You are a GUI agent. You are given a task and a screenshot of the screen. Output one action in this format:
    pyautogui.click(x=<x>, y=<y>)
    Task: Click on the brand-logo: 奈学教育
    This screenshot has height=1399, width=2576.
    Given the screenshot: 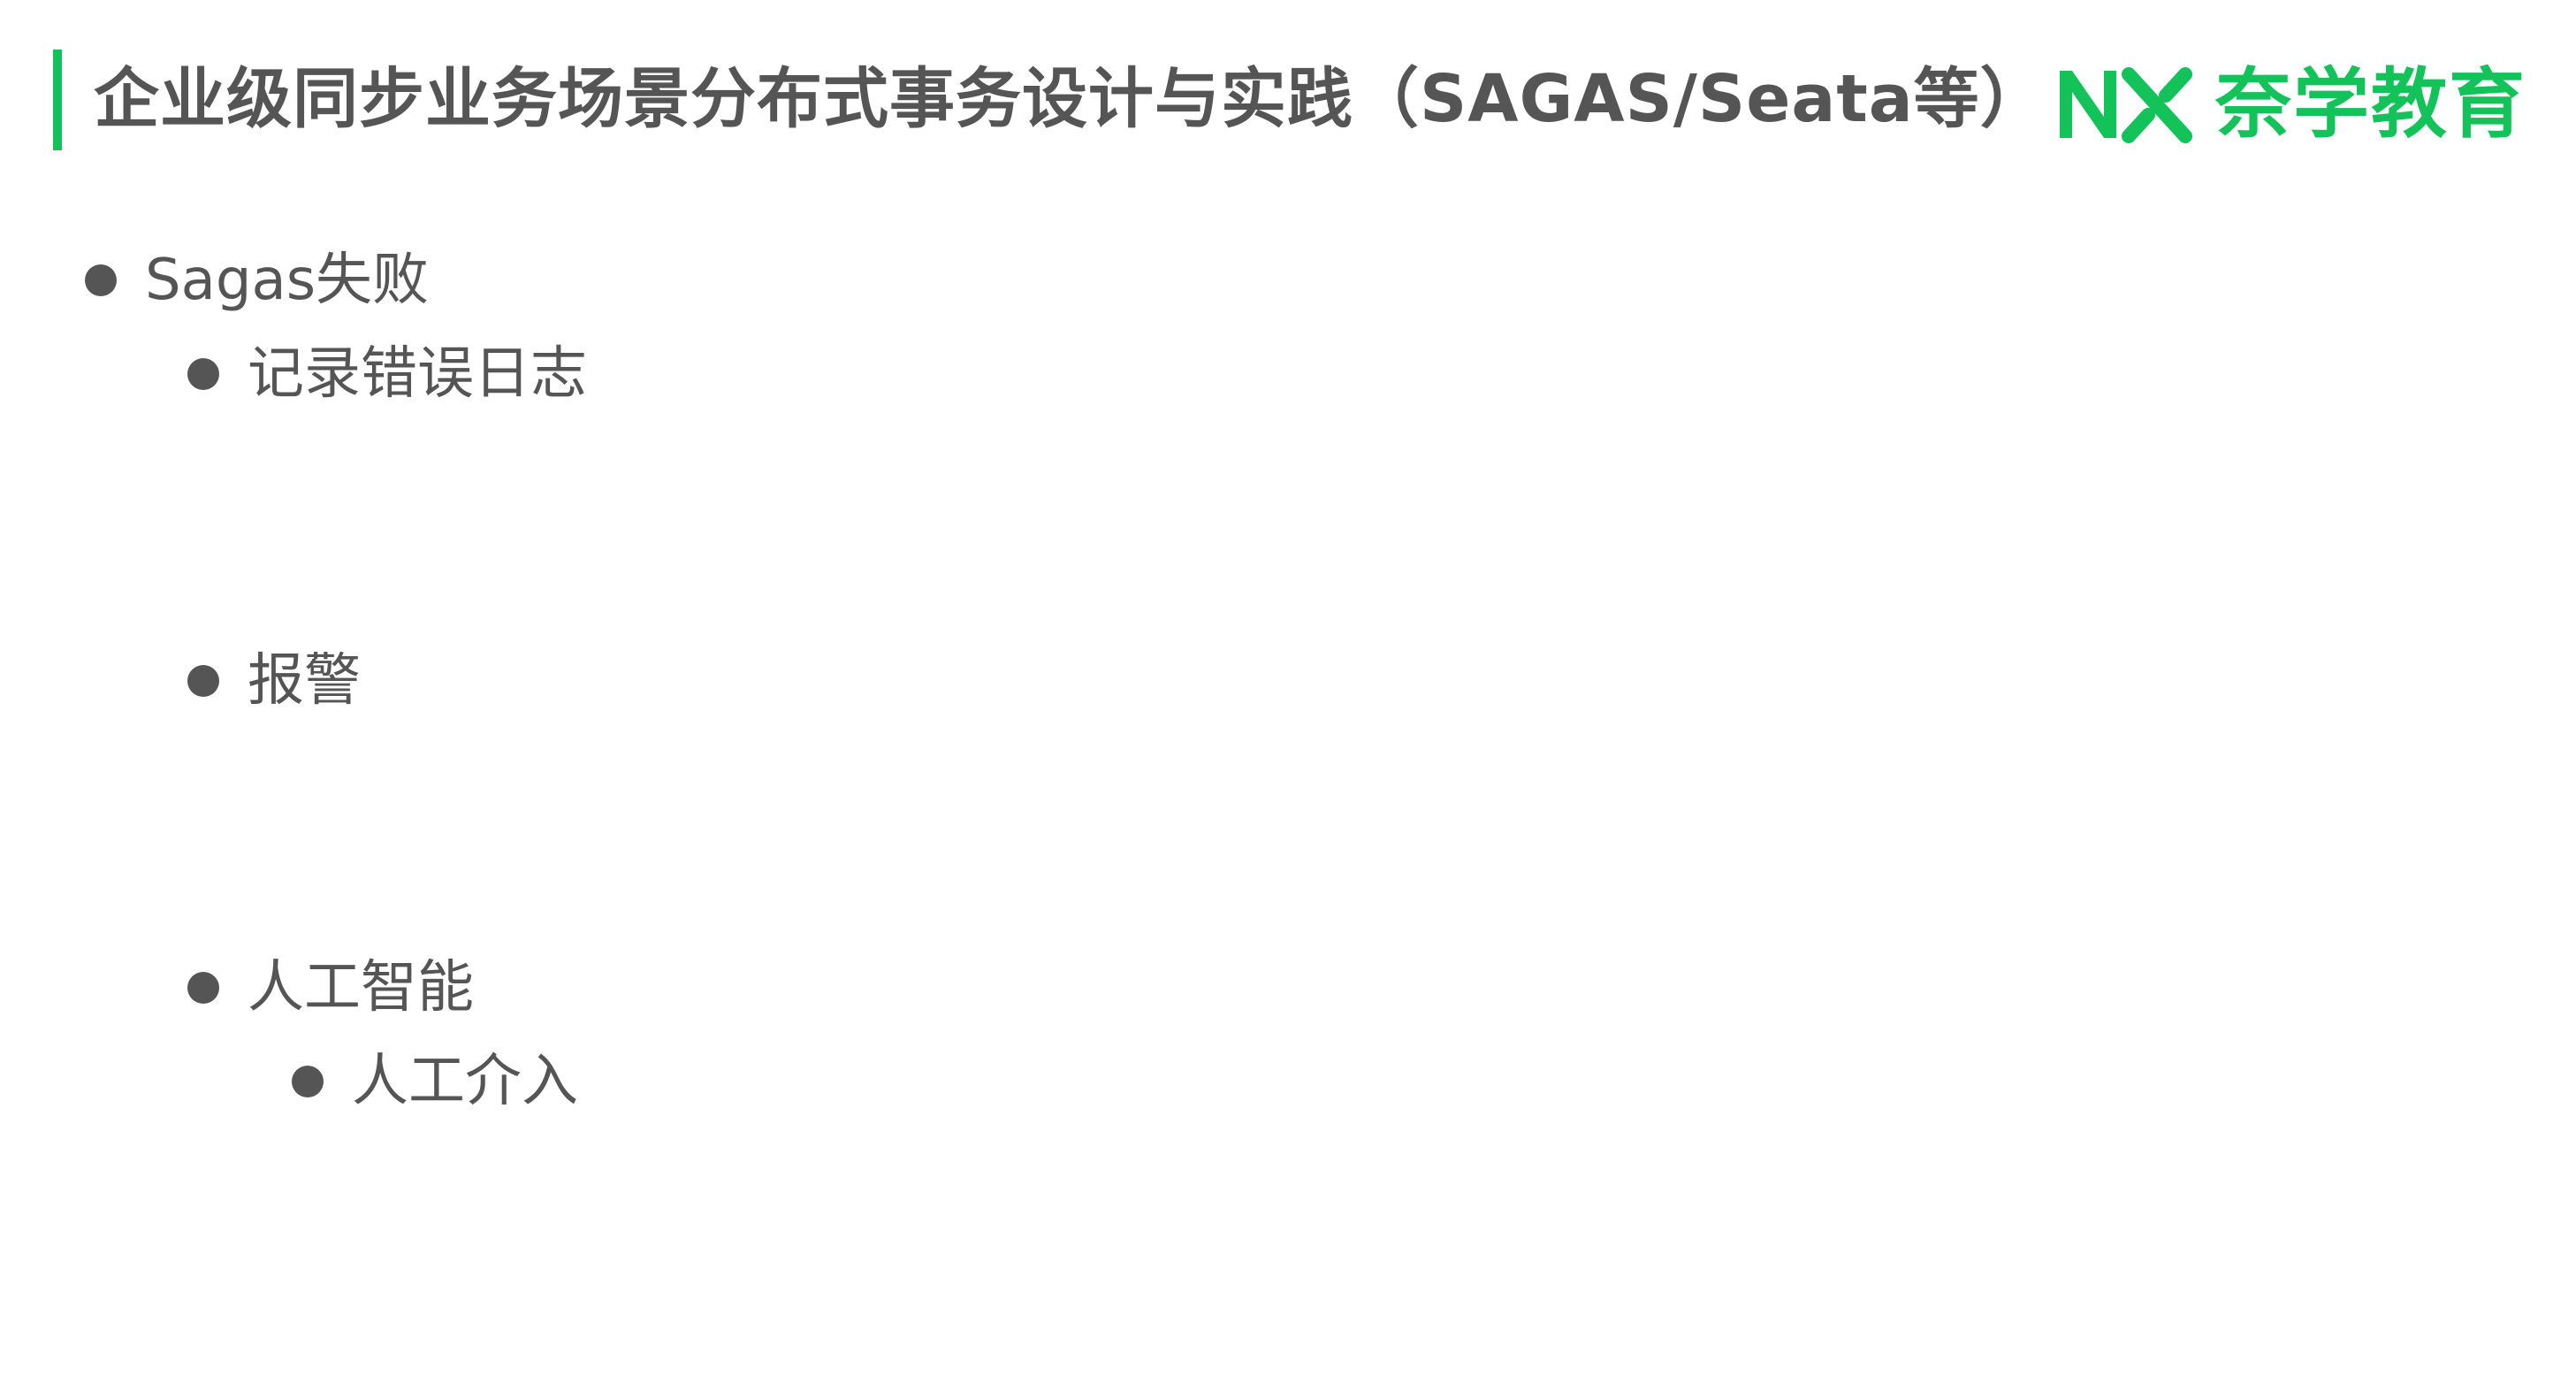 What is the action you would take?
    pyautogui.click(x=2289, y=104)
    